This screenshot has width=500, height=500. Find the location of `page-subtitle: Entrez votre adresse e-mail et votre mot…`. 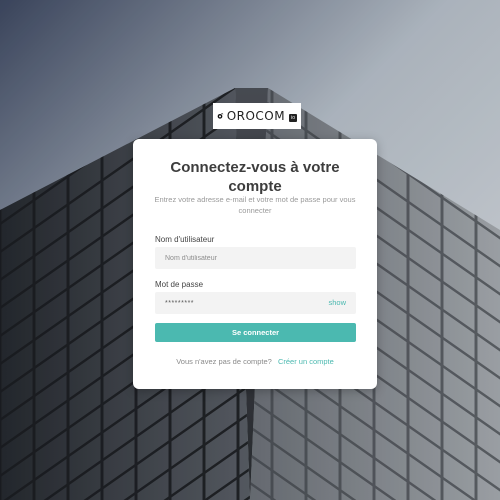

page-subtitle: Entrez votre adresse e-mail et votre mot… is located at coordinates (255, 205).